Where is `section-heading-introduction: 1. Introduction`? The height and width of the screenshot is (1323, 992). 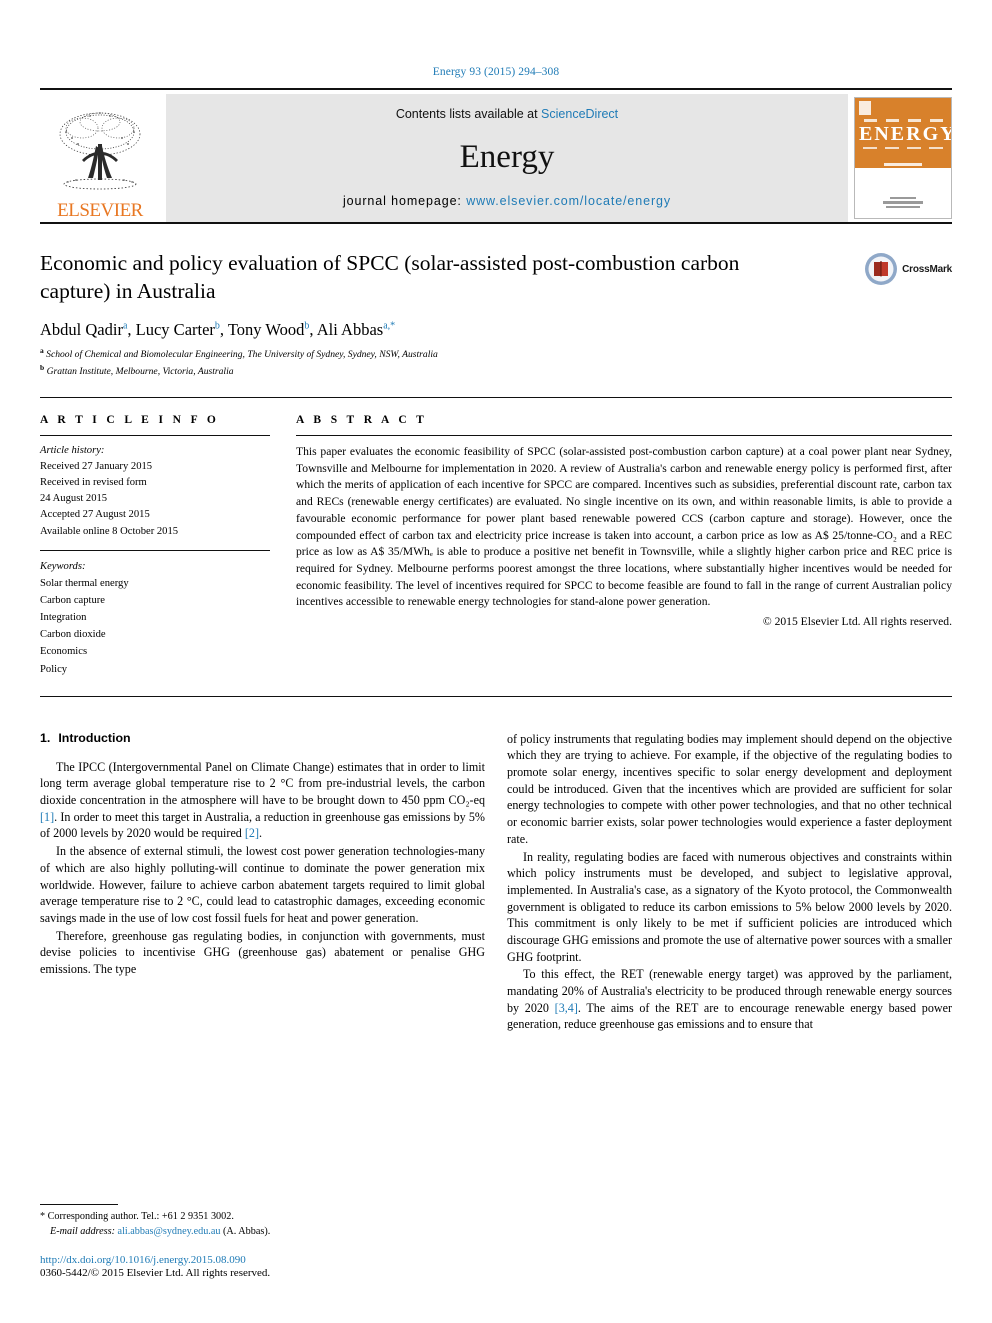
section-heading-introduction: 1. Introduction is located at coordinates (262, 738).